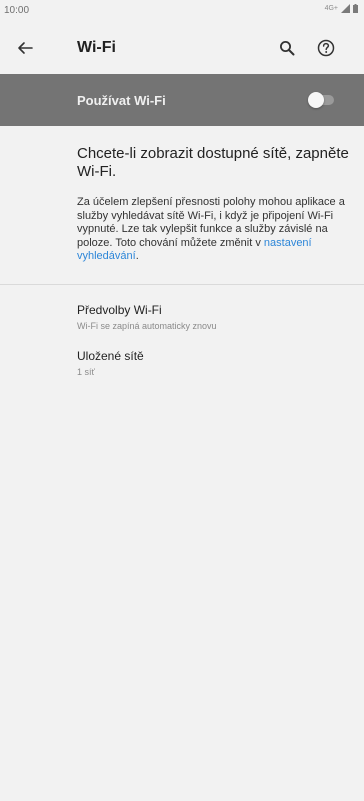  I want to click on network-type-label: 4G+, so click(331, 8).